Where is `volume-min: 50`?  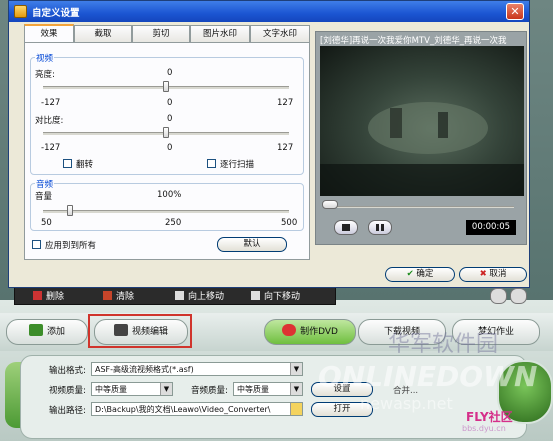 volume-min: 50 is located at coordinates (46, 223).